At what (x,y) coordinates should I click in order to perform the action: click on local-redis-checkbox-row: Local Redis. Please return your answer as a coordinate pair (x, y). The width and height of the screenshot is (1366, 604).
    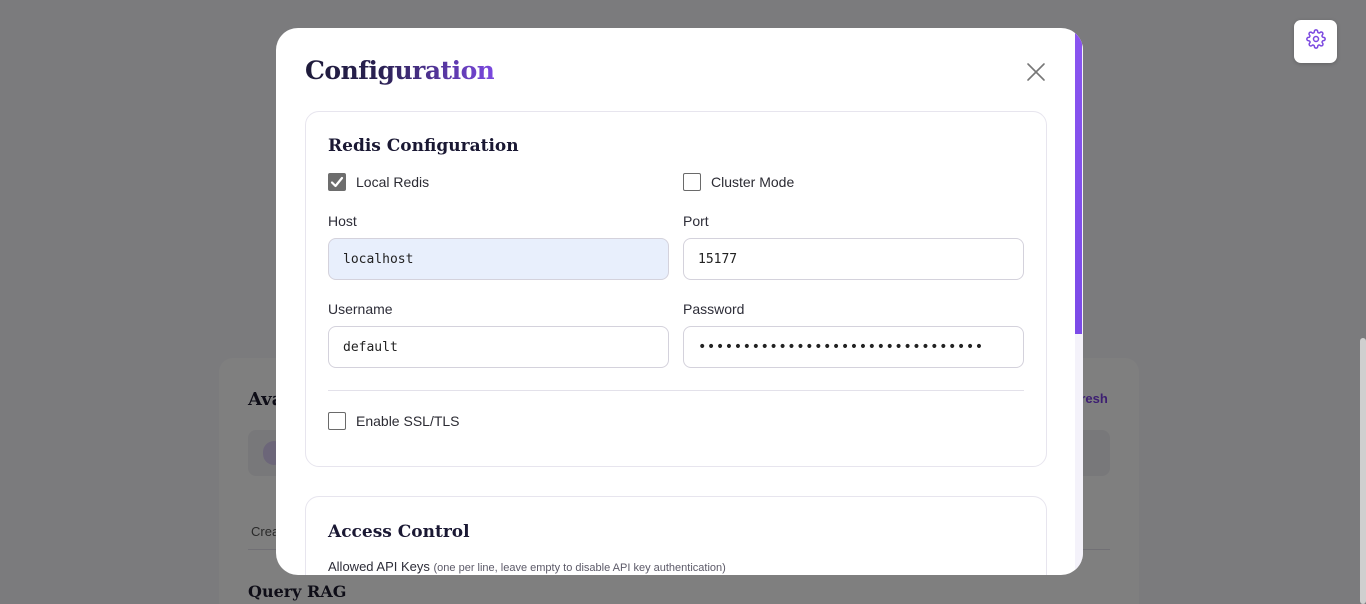
    Looking at the image, I should click on (378, 182).